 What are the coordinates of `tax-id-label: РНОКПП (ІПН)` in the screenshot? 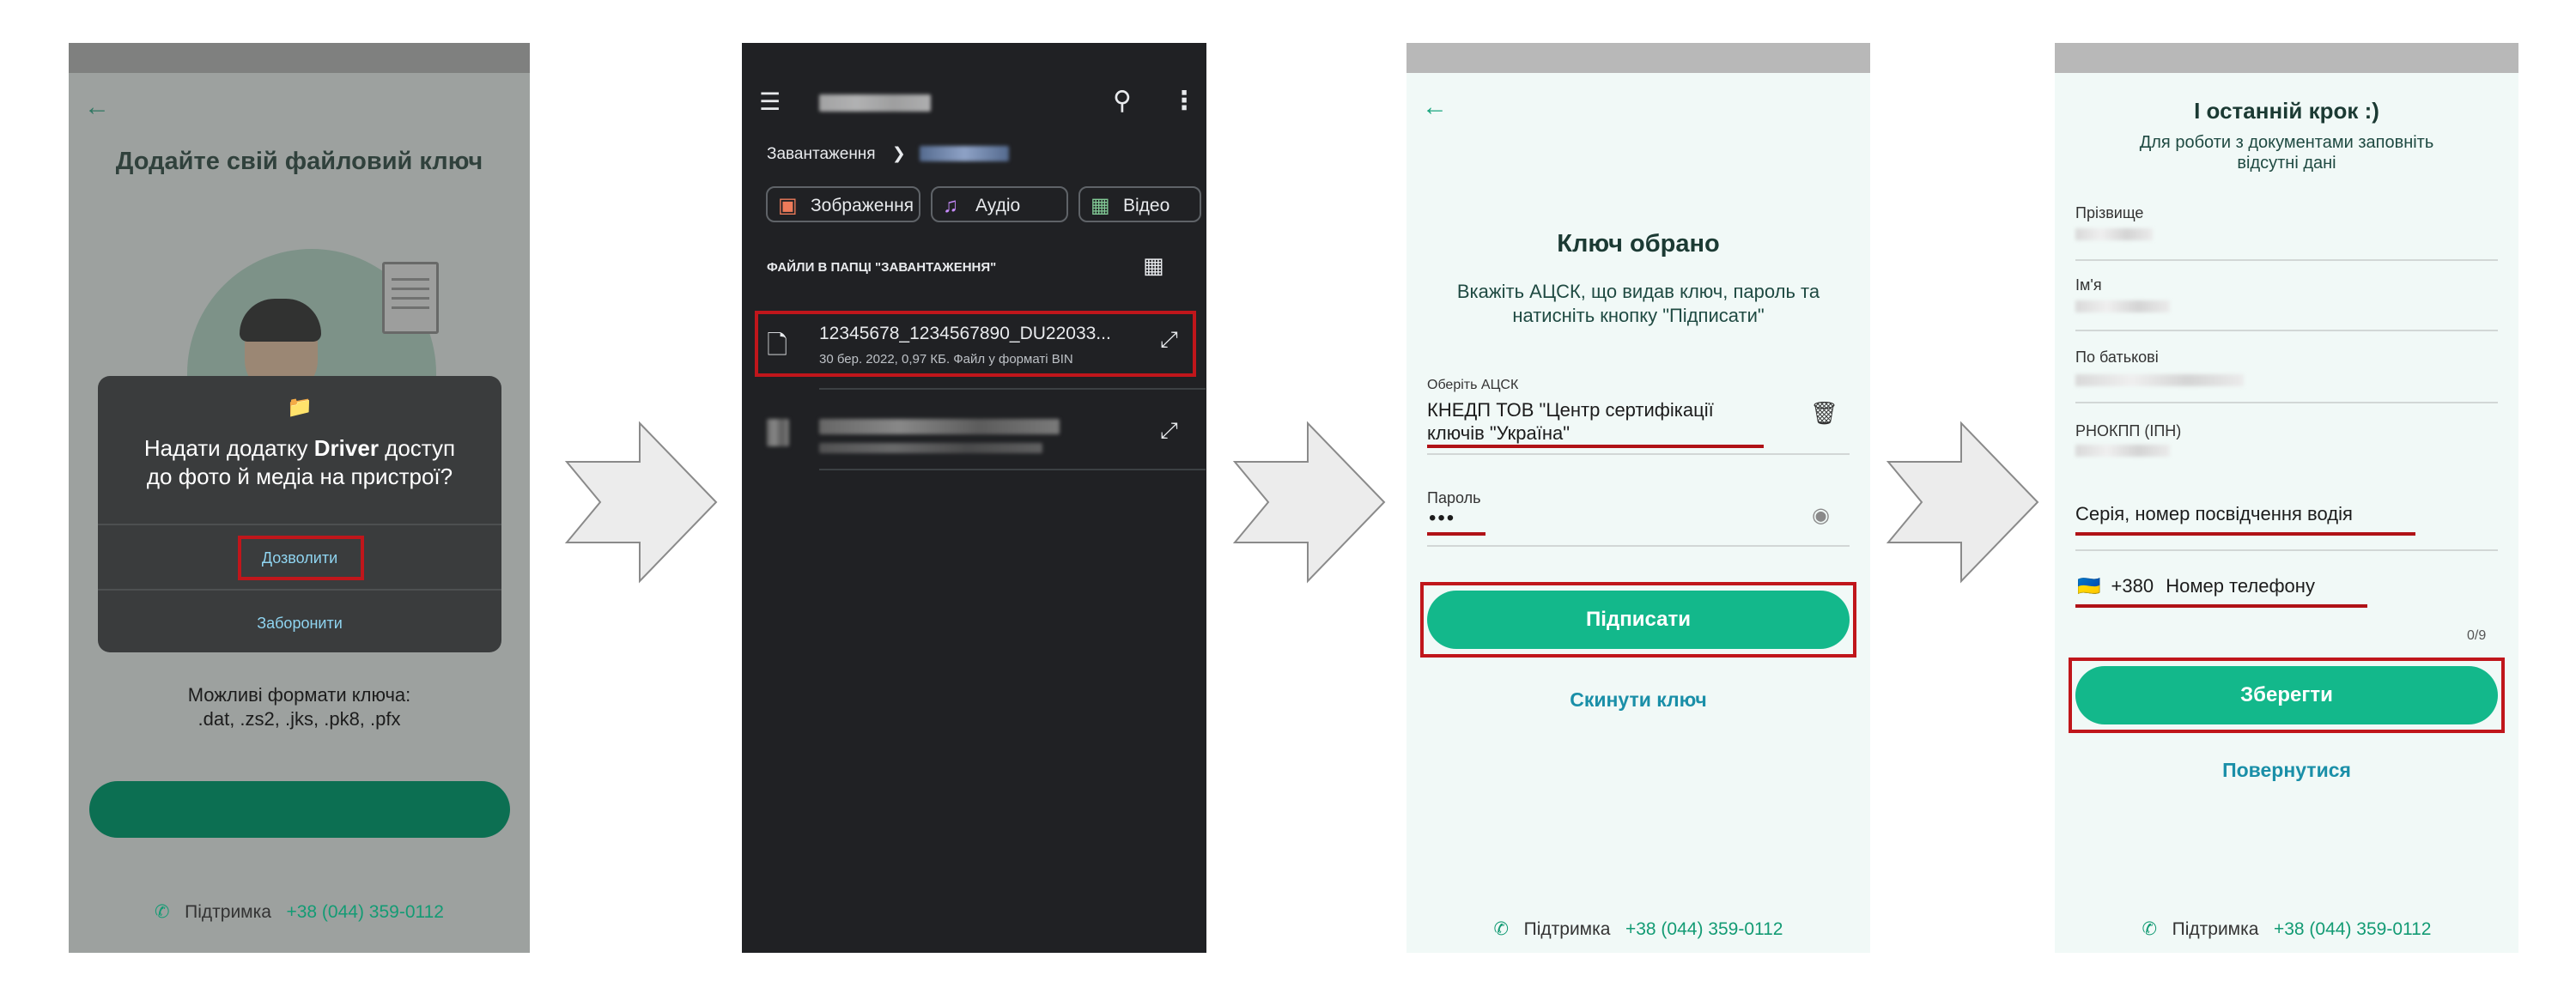 It's located at (2128, 430).